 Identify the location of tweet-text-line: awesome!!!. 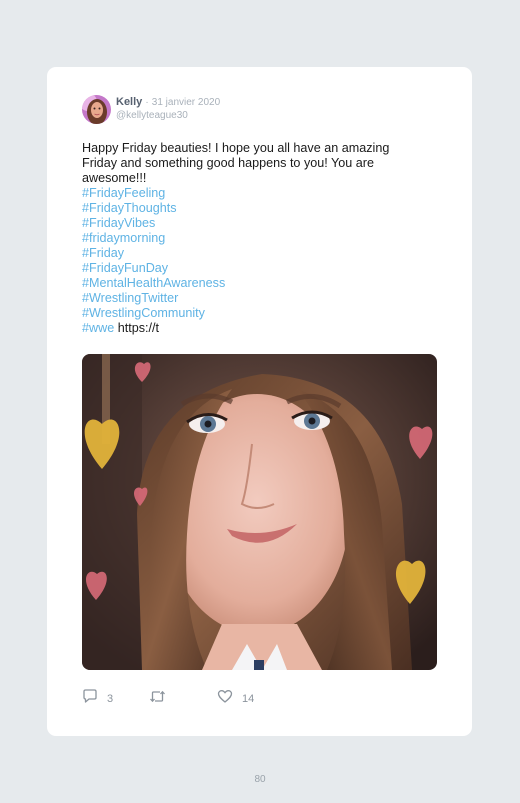
(114, 178).